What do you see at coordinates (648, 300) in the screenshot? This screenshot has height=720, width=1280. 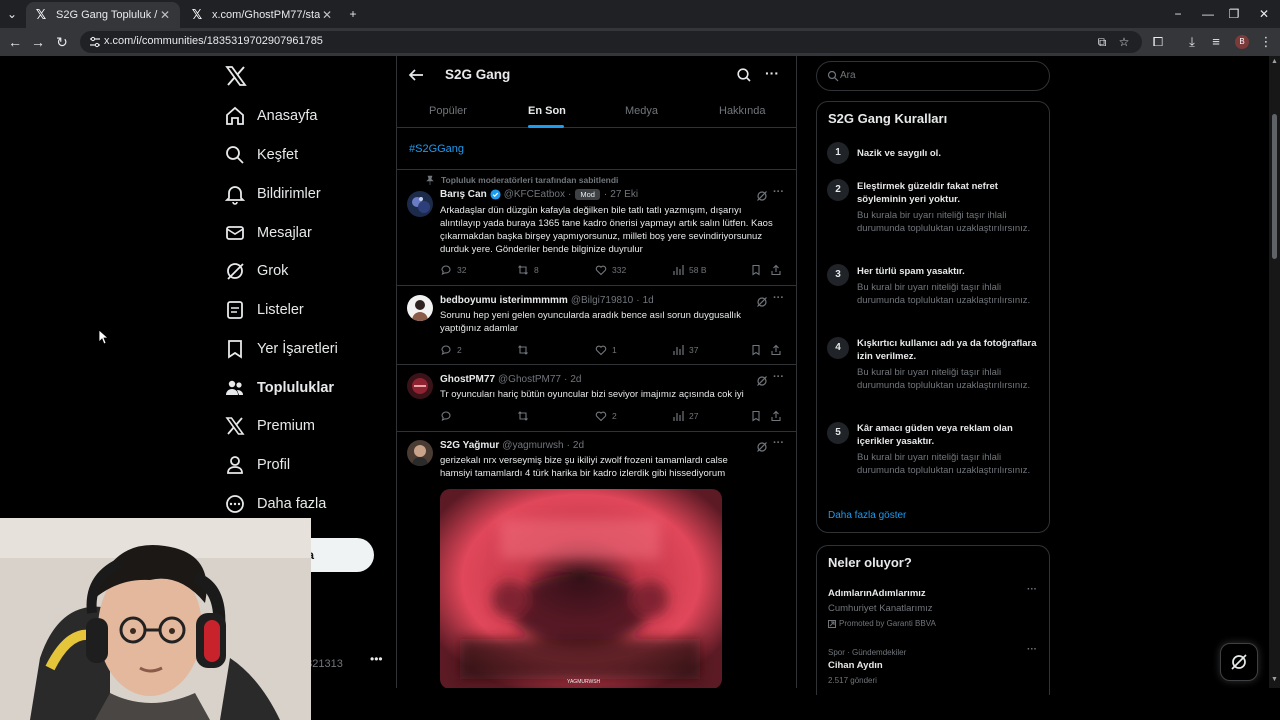 I see `post-time: 1d` at bounding box center [648, 300].